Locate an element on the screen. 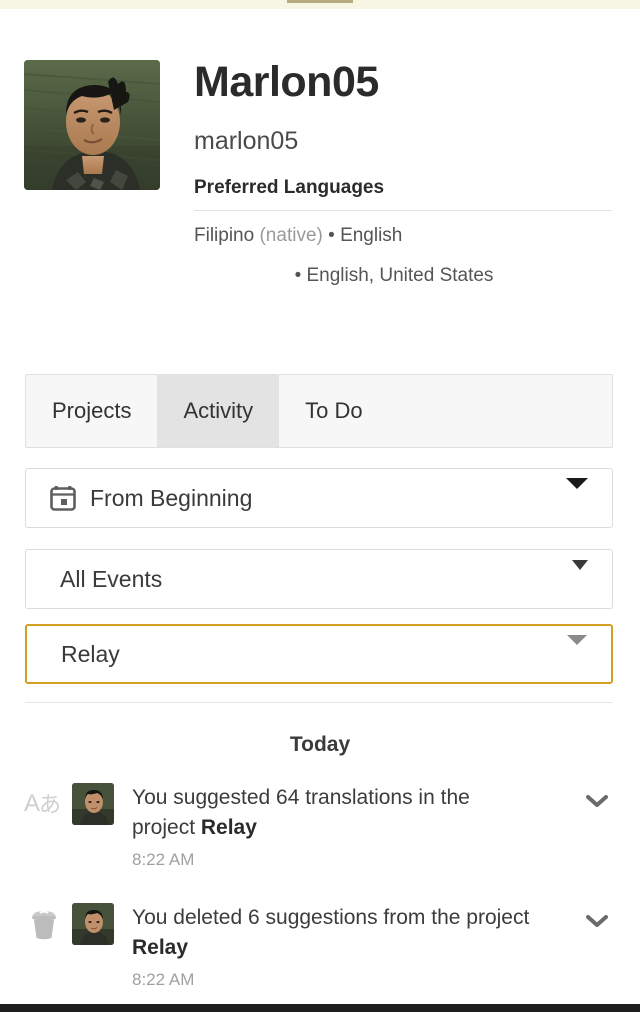 This screenshot has width=640, height=1012. trash-icon is located at coordinates (44, 922).